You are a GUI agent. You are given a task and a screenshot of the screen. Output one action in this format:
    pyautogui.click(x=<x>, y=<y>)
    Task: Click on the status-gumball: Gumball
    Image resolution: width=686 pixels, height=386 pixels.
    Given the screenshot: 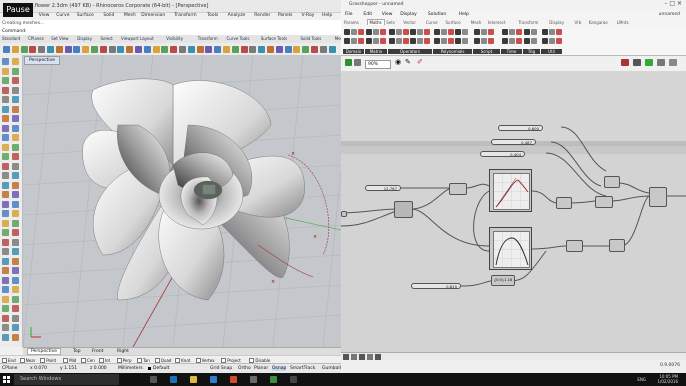 What is the action you would take?
    pyautogui.click(x=331, y=368)
    